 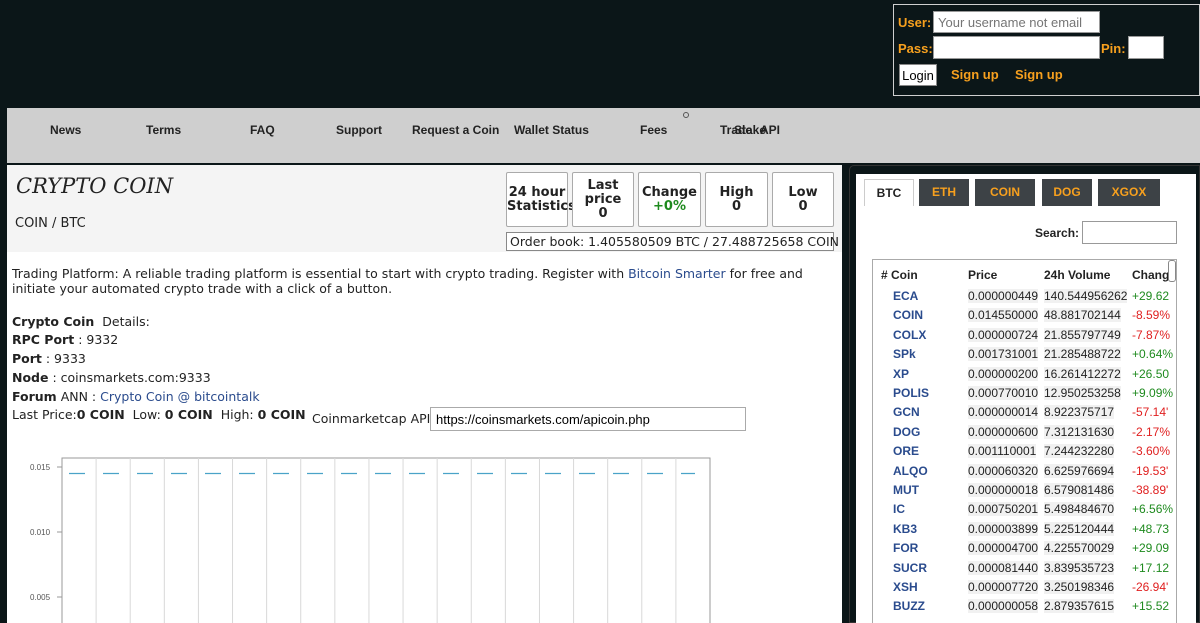 I want to click on bitcoin-smarter-link: Bitcoin Smarter, so click(x=676, y=273).